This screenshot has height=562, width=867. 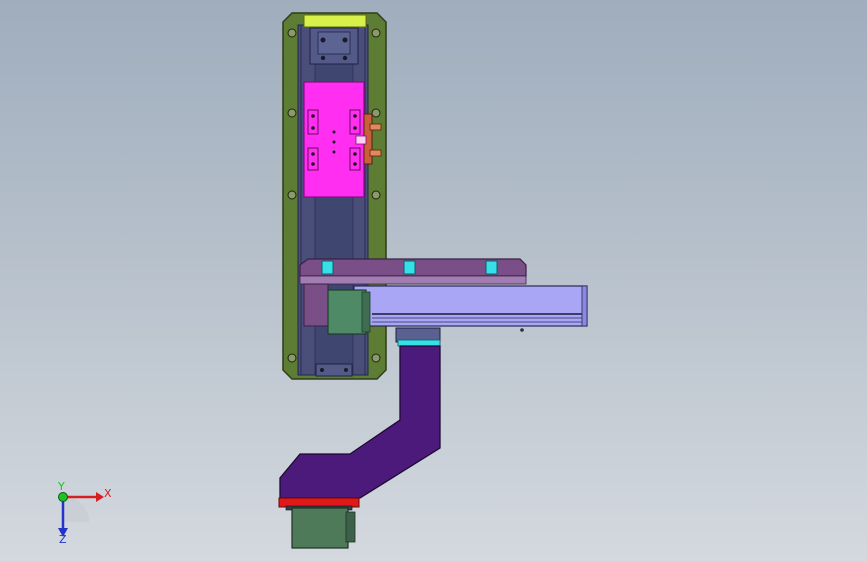 I want to click on gripper-side, so click(x=350, y=527).